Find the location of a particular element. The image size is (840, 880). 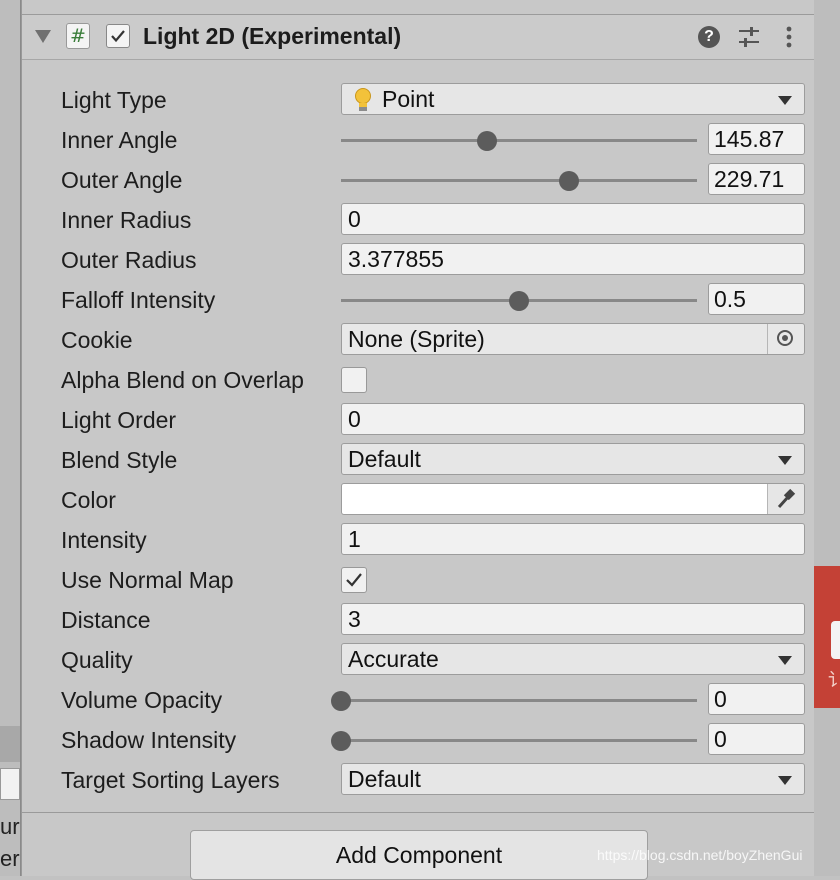

component-title: Light 2D (Experimental) is located at coordinates (272, 36).